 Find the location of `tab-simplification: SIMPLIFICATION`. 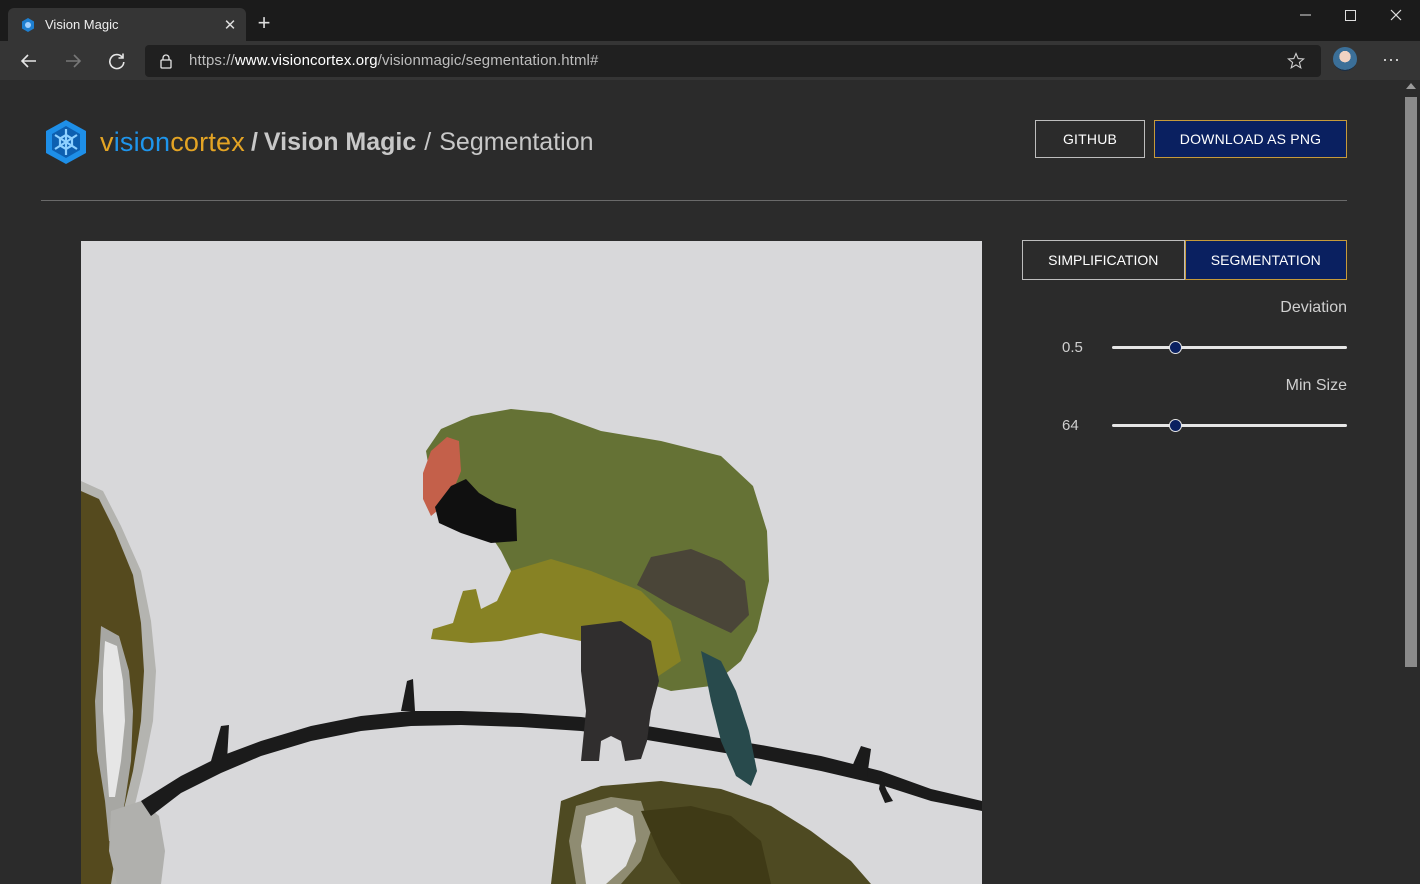

tab-simplification: SIMPLIFICATION is located at coordinates (1103, 260).